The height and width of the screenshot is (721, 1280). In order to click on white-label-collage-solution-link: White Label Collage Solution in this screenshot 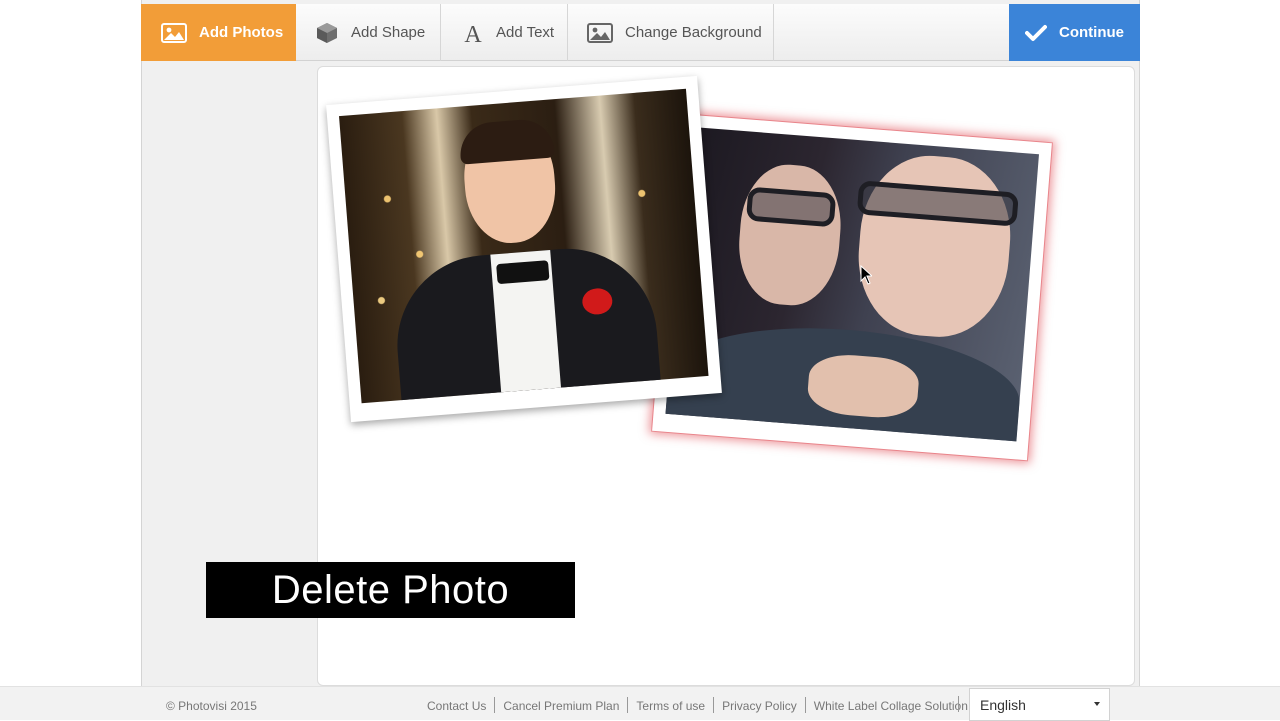, I will do `click(891, 706)`.